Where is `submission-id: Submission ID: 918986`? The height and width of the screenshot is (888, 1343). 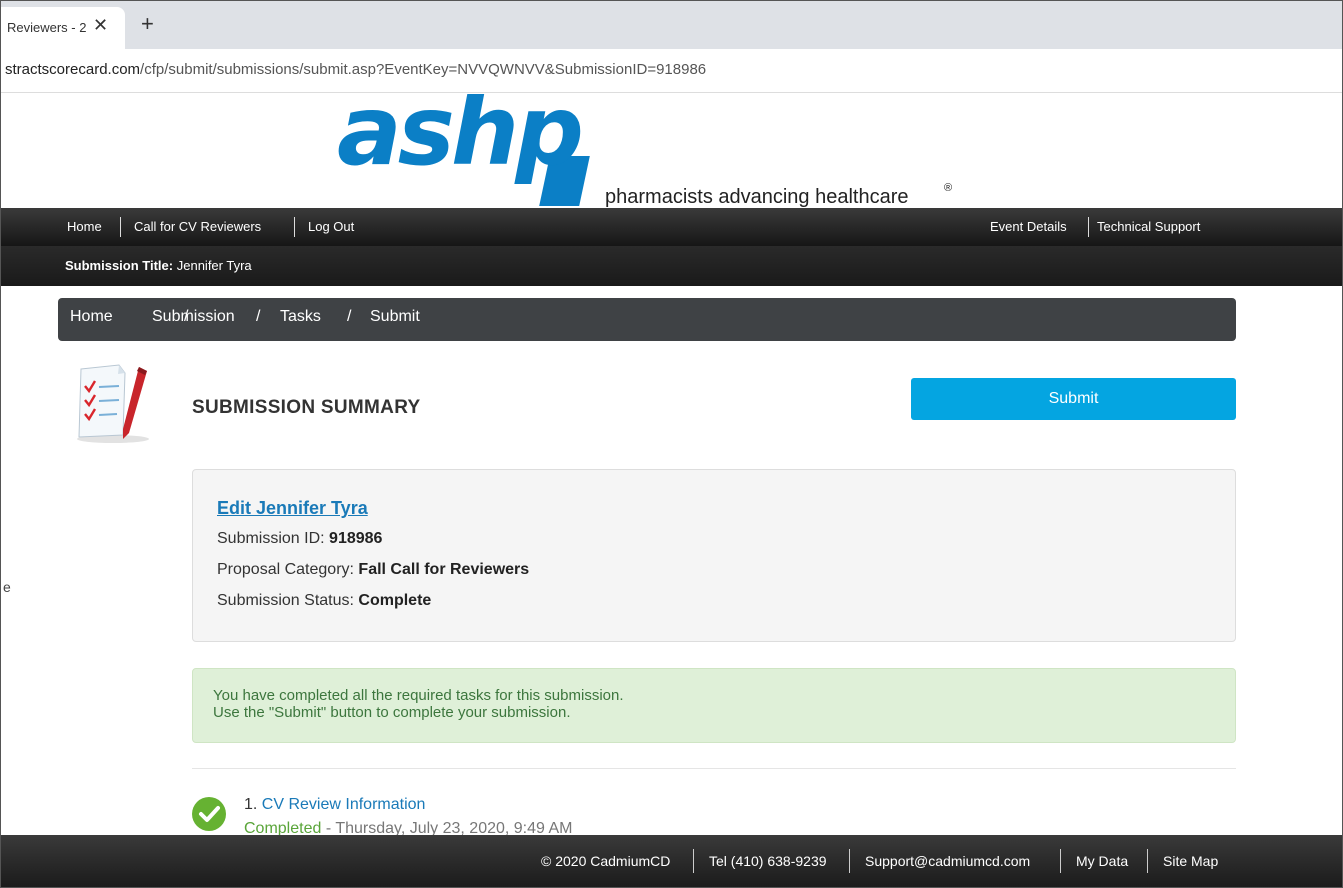 submission-id: Submission ID: 918986 is located at coordinates (299, 539).